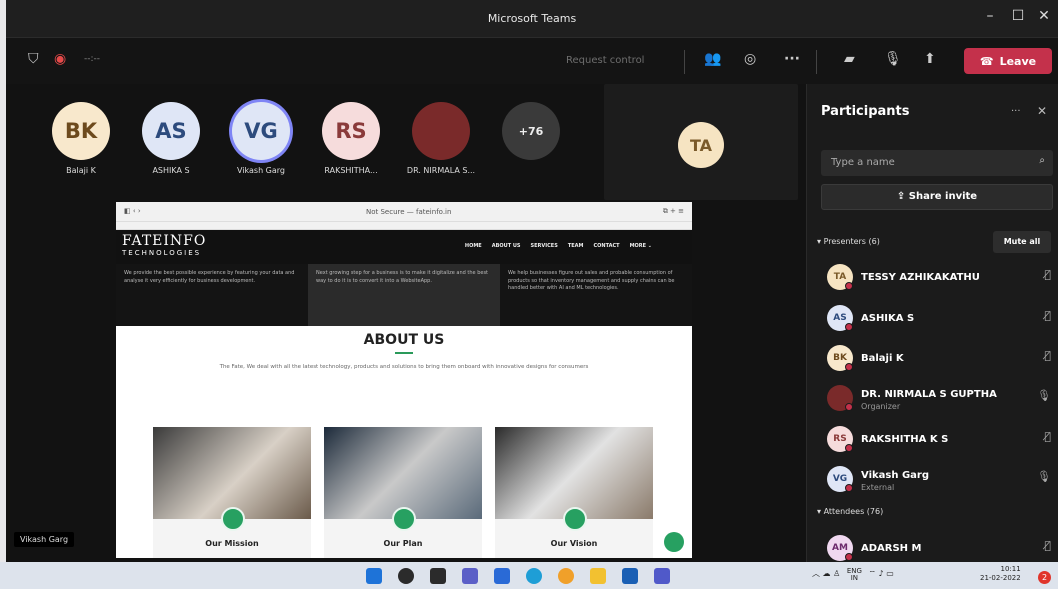 This screenshot has height=589, width=1058. Describe the element at coordinates (566, 576) in the screenshot. I see `chrome-icon` at that location.